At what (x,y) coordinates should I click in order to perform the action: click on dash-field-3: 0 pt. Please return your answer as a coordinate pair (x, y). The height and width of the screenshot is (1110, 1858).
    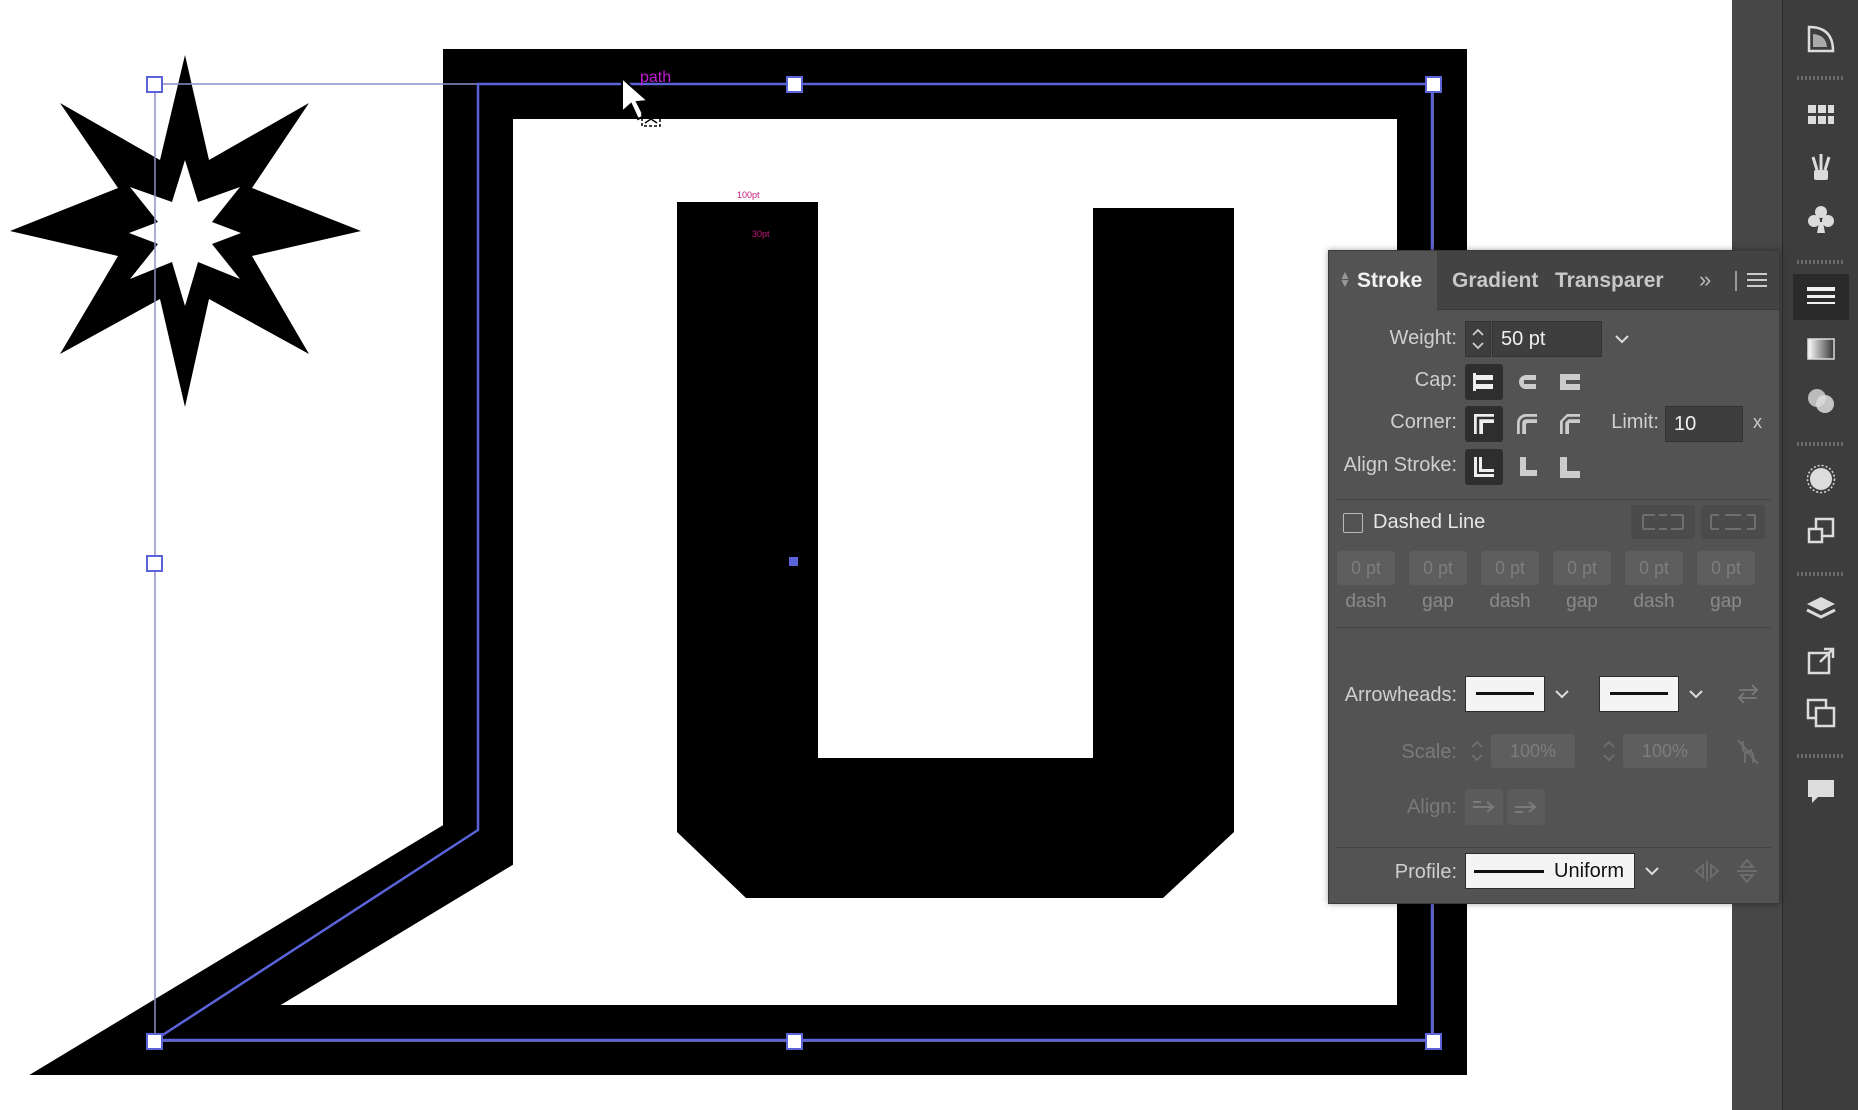
    Looking at the image, I should click on (1654, 568).